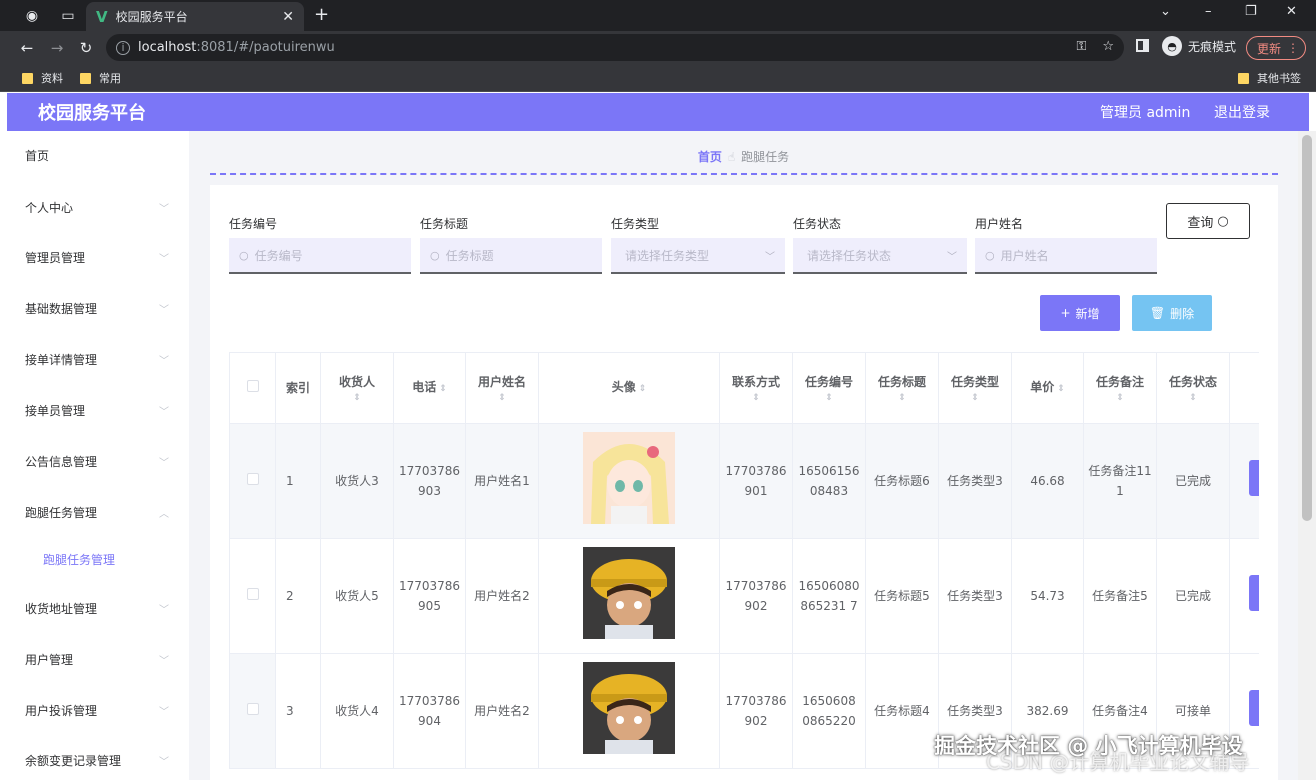 The height and width of the screenshot is (780, 1316). What do you see at coordinates (1087, 313) in the screenshot?
I see `add-label: 新增` at bounding box center [1087, 313].